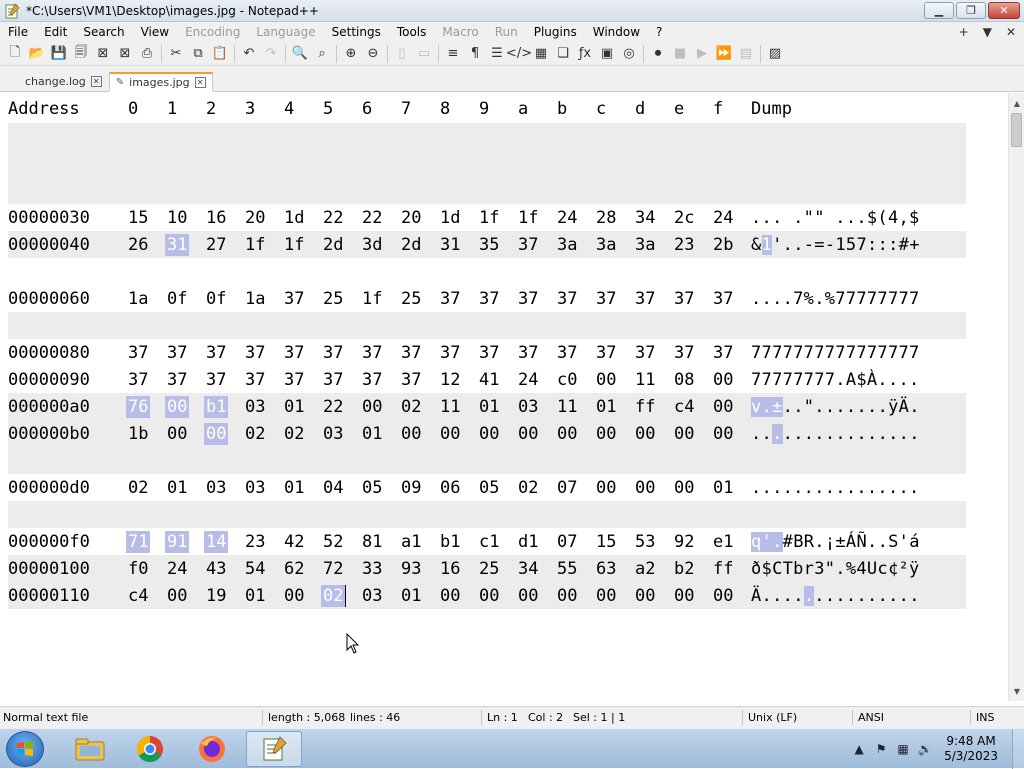 Image resolution: width=1024 pixels, height=769 pixels. I want to click on hex-byte: 1a, so click(138, 299).